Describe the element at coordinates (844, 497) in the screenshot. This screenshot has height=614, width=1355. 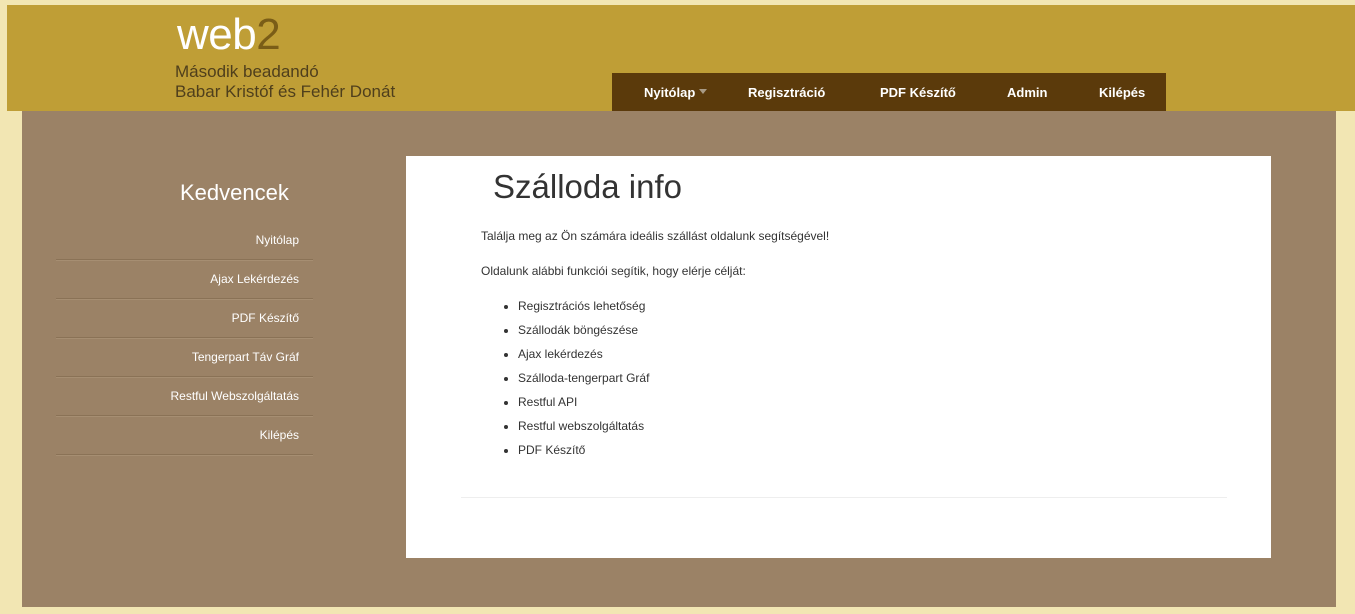
I see `content-divider` at that location.